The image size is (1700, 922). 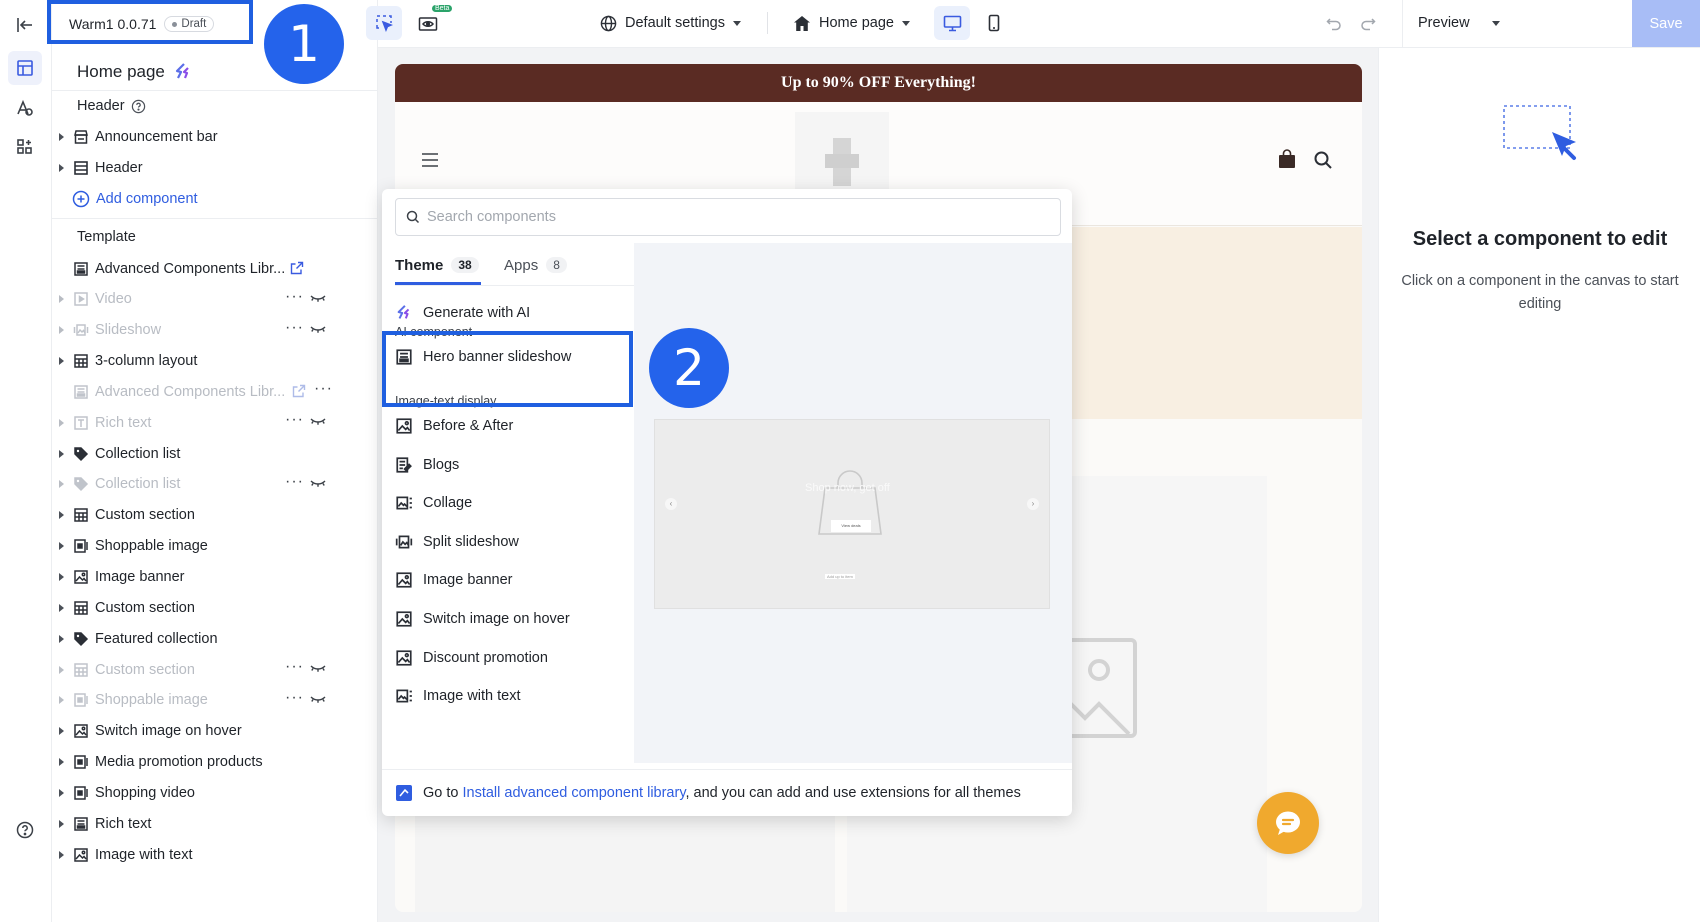 What do you see at coordinates (1288, 823) in the screenshot?
I see `chat-button` at bounding box center [1288, 823].